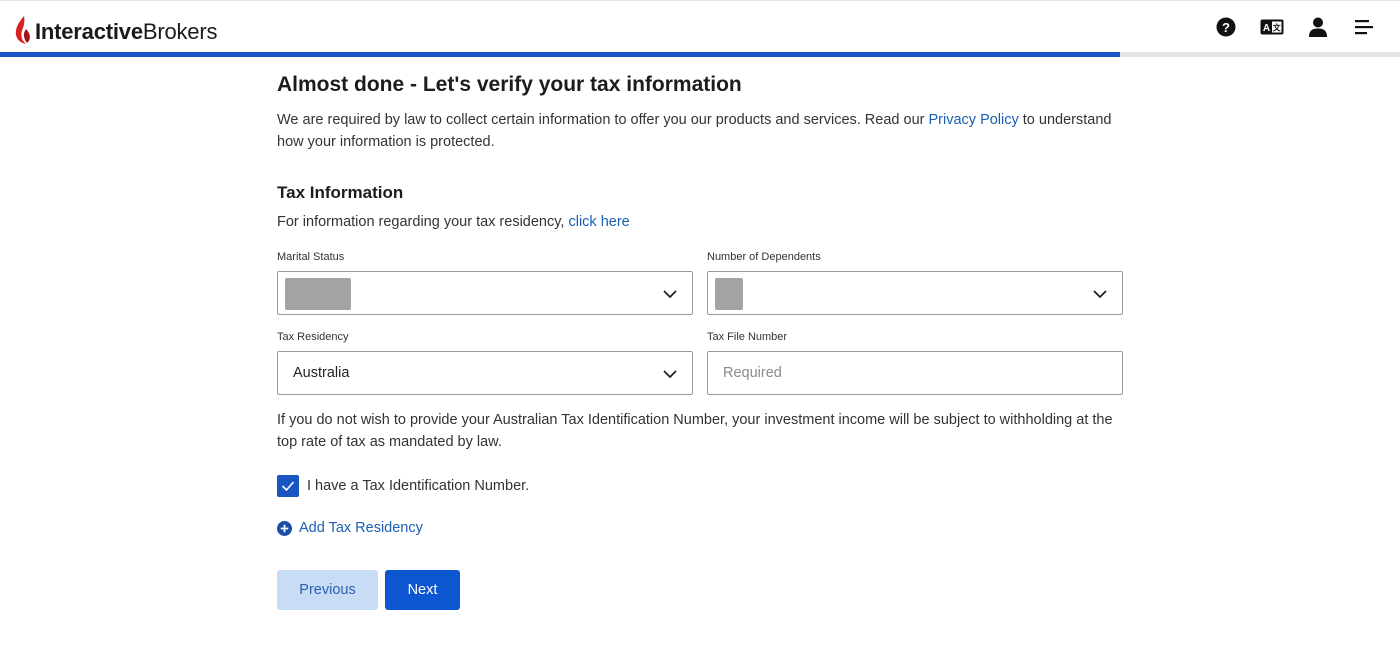  Describe the element at coordinates (1277, 28) in the screenshot. I see `svg-text: 文` at that location.